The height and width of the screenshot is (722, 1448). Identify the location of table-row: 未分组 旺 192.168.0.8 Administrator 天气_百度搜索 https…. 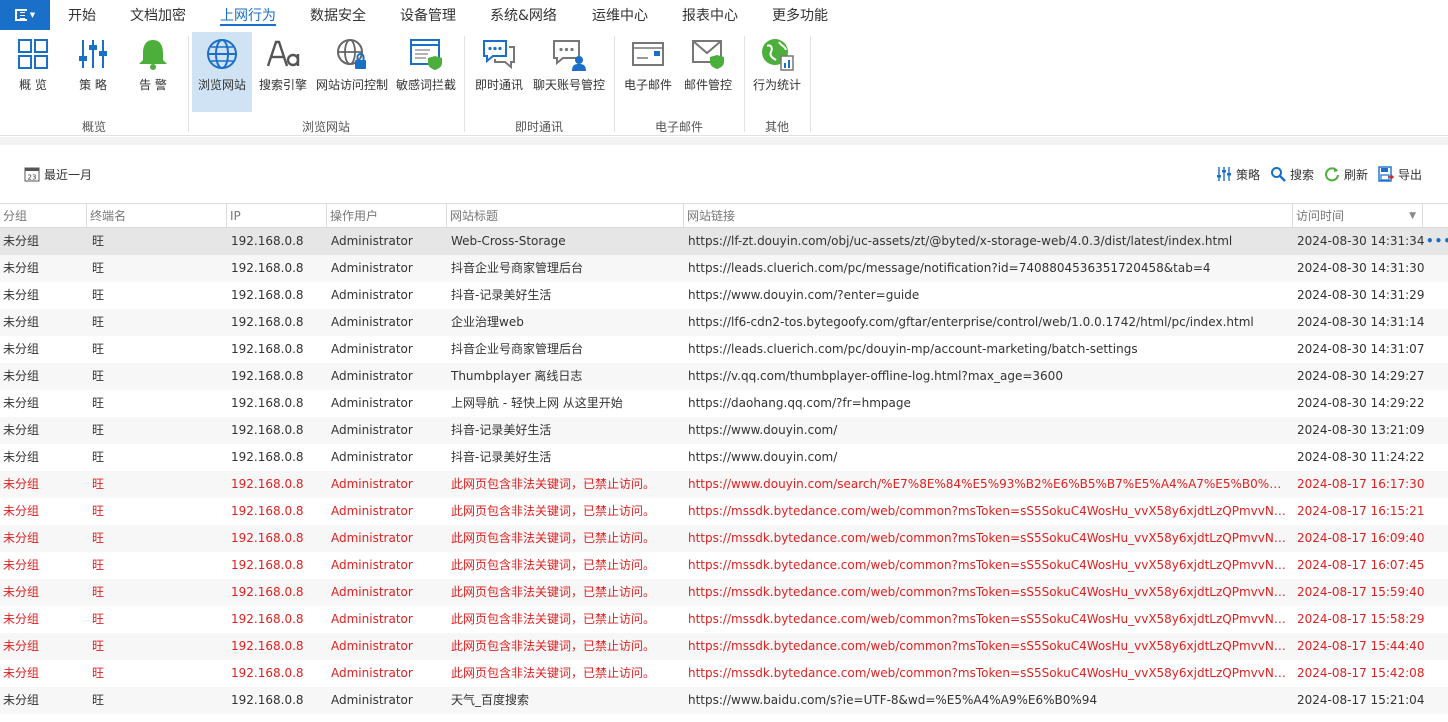
(724, 700).